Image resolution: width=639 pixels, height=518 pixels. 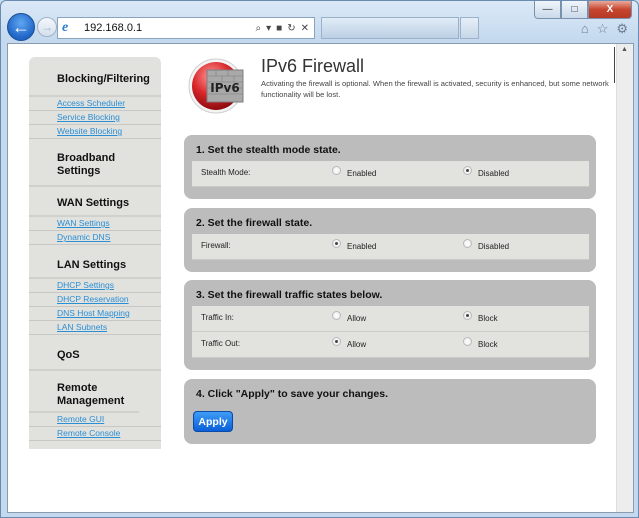 I want to click on firewall-enabled-option: Enabled, so click(x=354, y=245).